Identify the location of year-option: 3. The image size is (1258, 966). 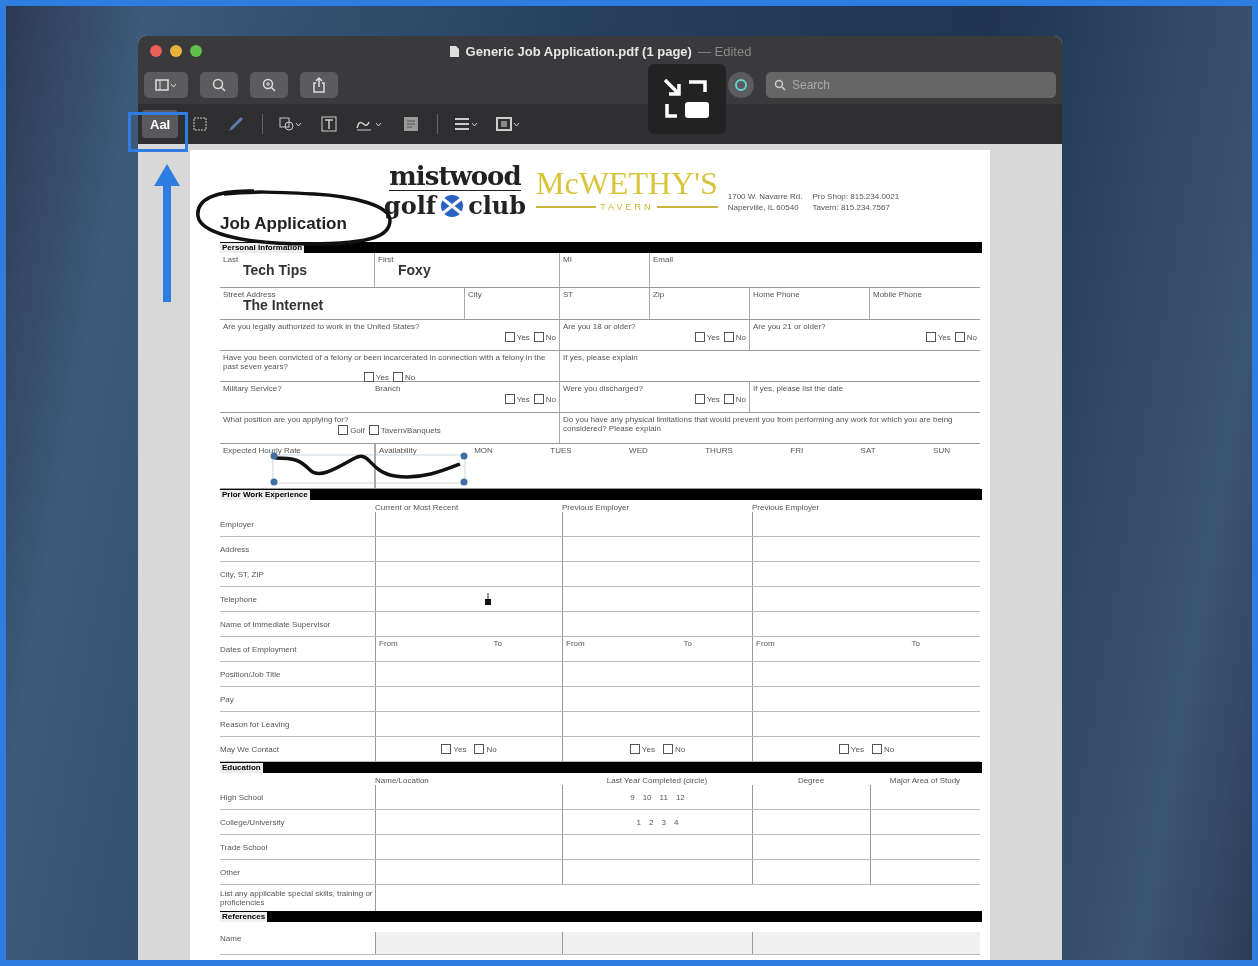
(663, 822).